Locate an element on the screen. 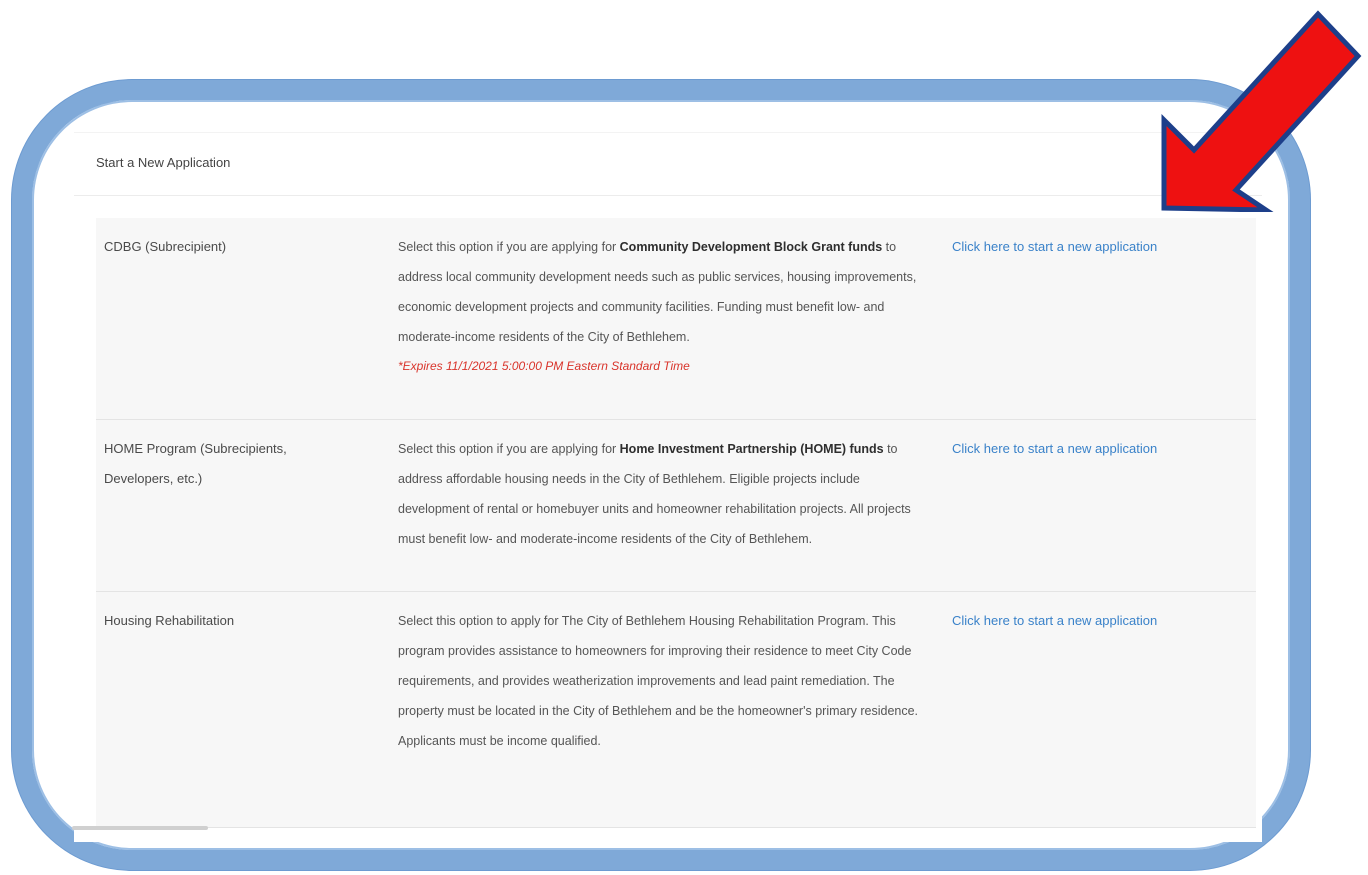 The image size is (1368, 875). start-application-link-housing-rehab: Click here to start a new application is located at coordinates (1054, 621).